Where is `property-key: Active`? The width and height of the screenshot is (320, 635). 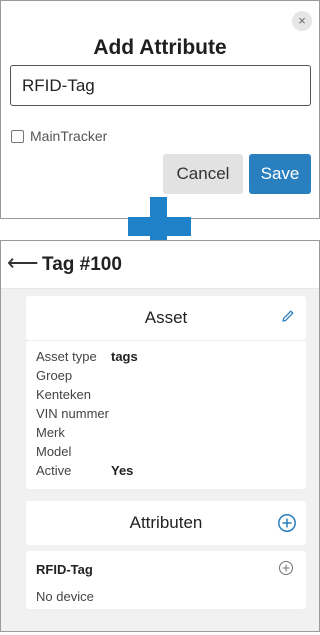
property-key: Active is located at coordinates (54, 470).